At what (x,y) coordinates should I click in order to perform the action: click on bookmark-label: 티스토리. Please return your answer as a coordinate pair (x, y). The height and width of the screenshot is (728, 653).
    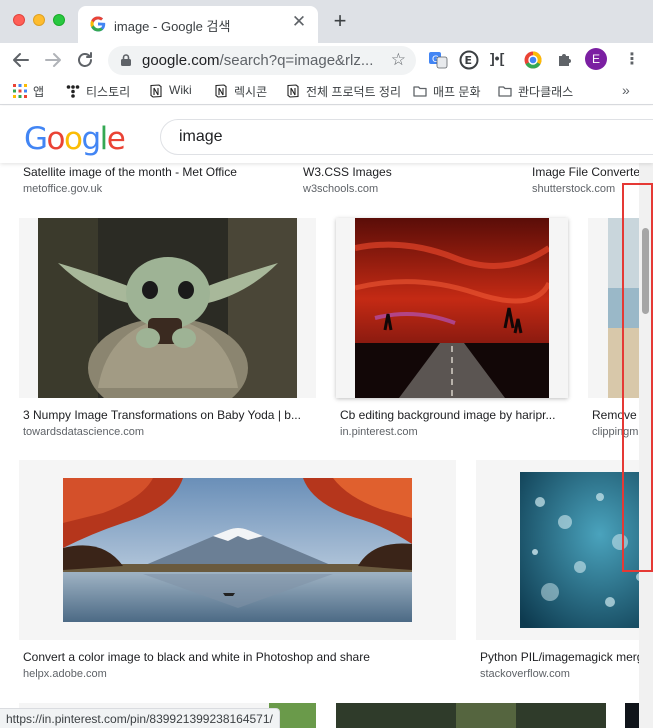
    Looking at the image, I should click on (108, 92).